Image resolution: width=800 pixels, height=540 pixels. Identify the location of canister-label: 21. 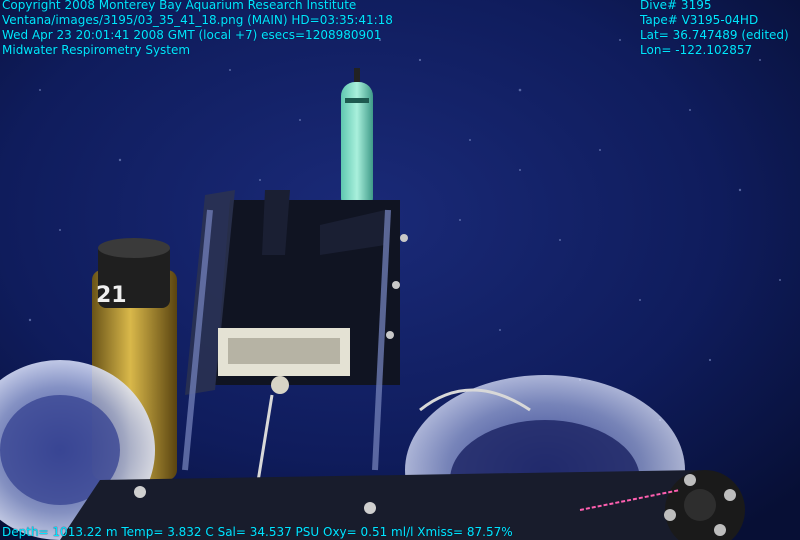
(111, 295).